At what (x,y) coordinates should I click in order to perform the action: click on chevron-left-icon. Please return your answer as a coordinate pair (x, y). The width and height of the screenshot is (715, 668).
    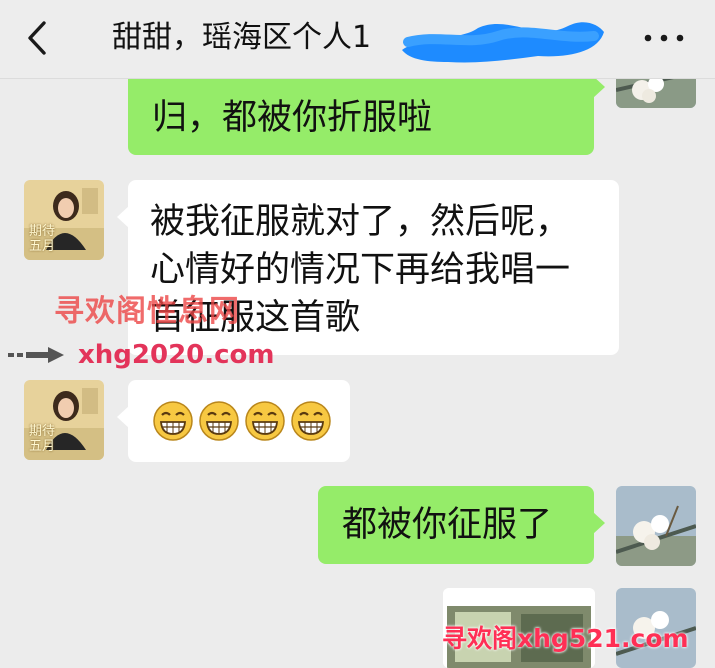
    Looking at the image, I should click on (37, 38).